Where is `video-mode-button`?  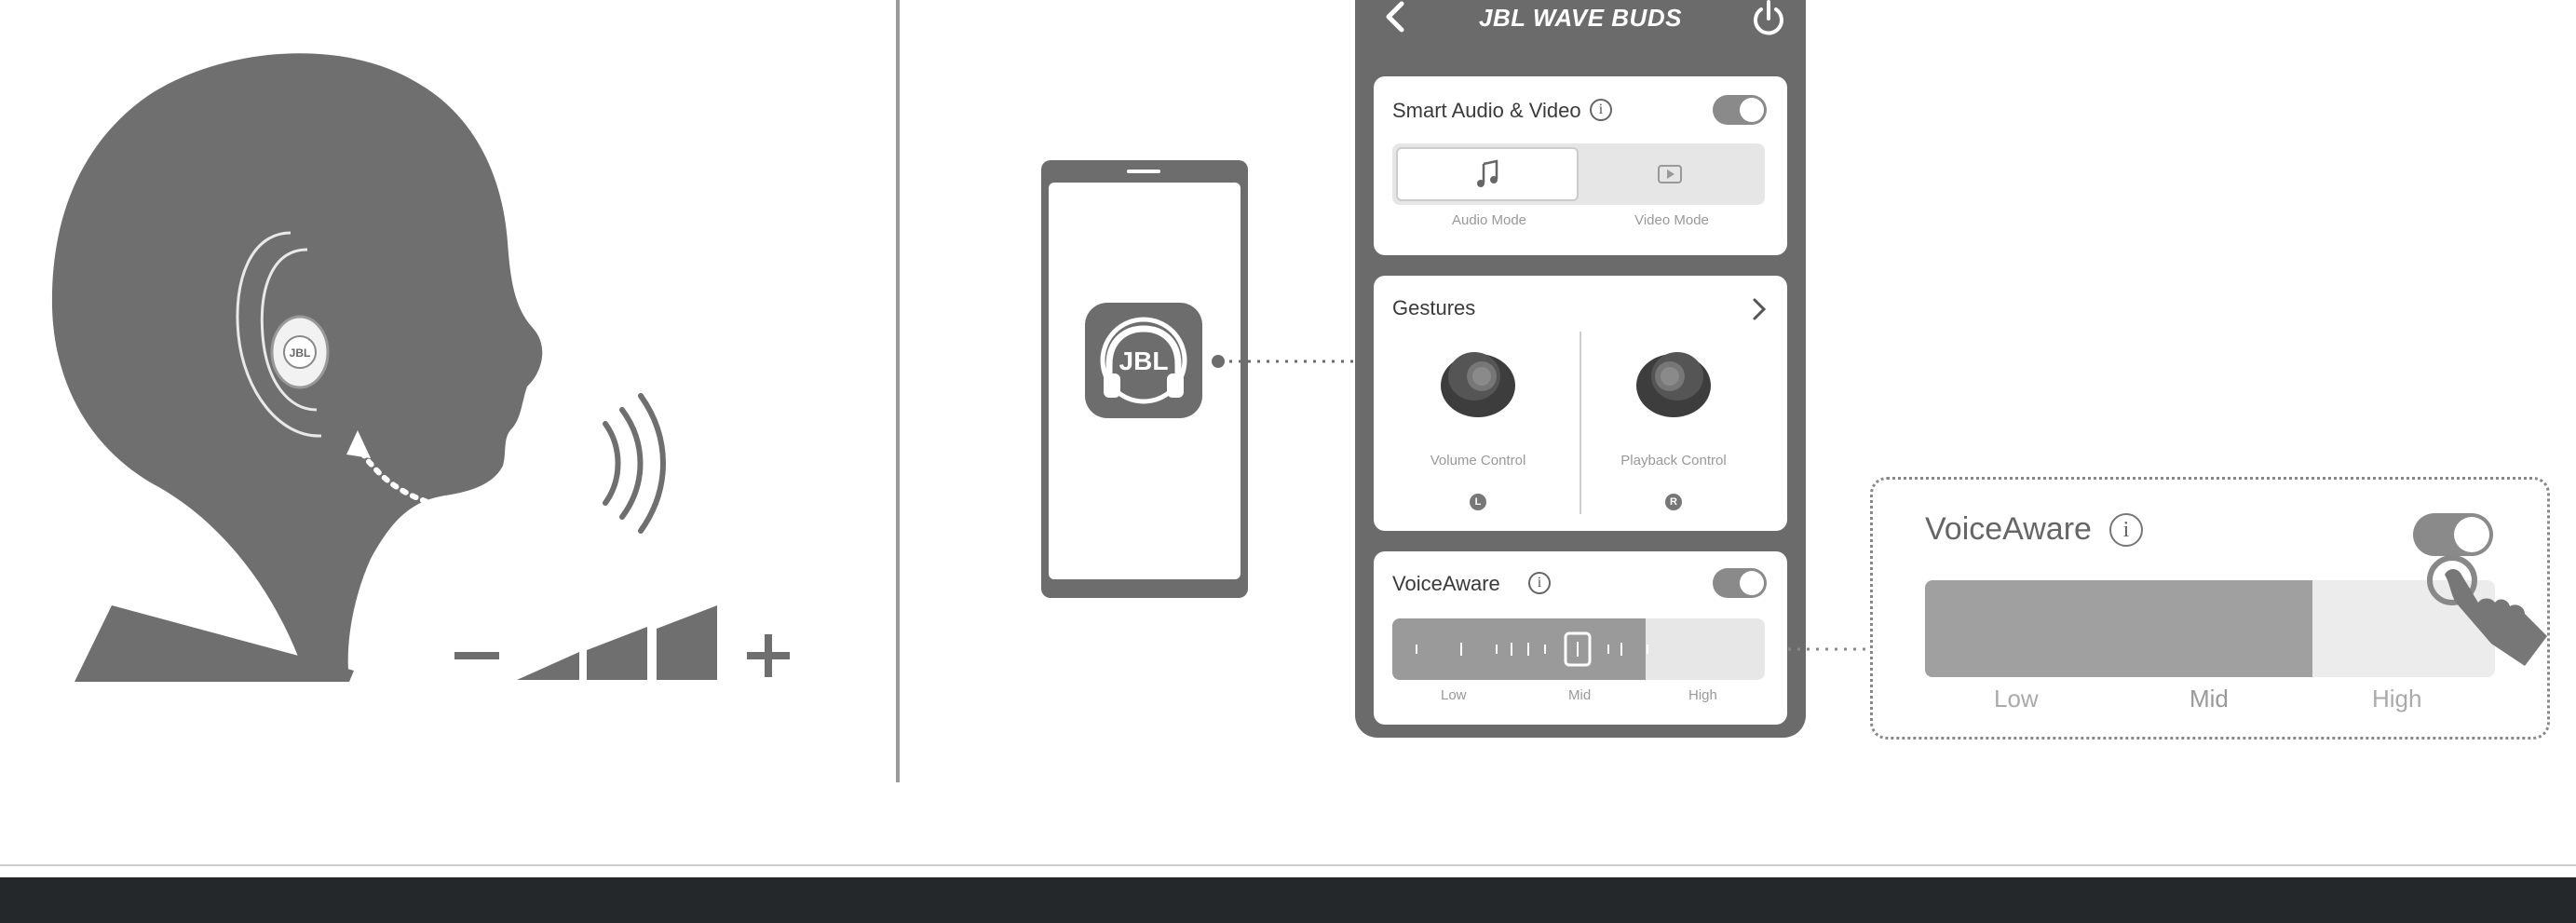 video-mode-button is located at coordinates (1670, 174).